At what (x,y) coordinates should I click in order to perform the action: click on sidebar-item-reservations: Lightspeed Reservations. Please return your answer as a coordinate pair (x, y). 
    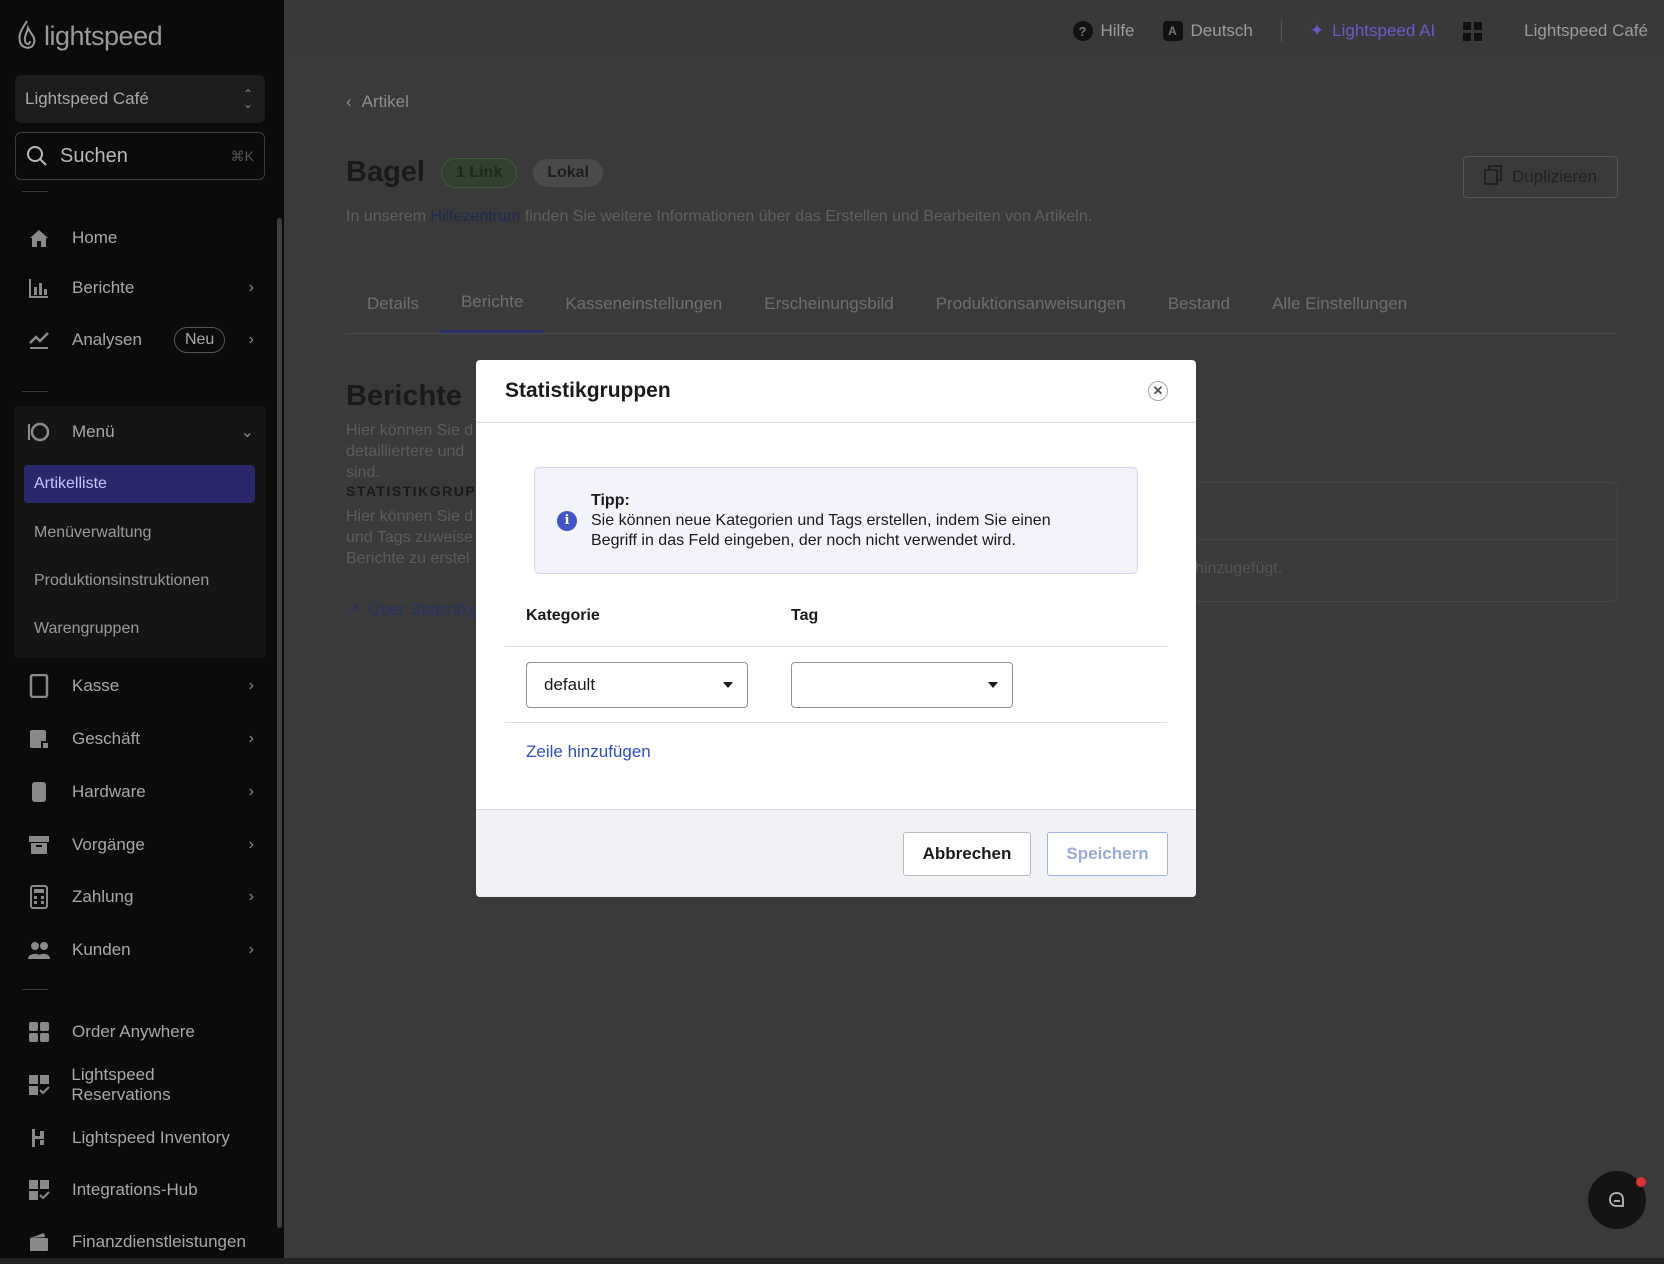
    Looking at the image, I should click on (140, 1085).